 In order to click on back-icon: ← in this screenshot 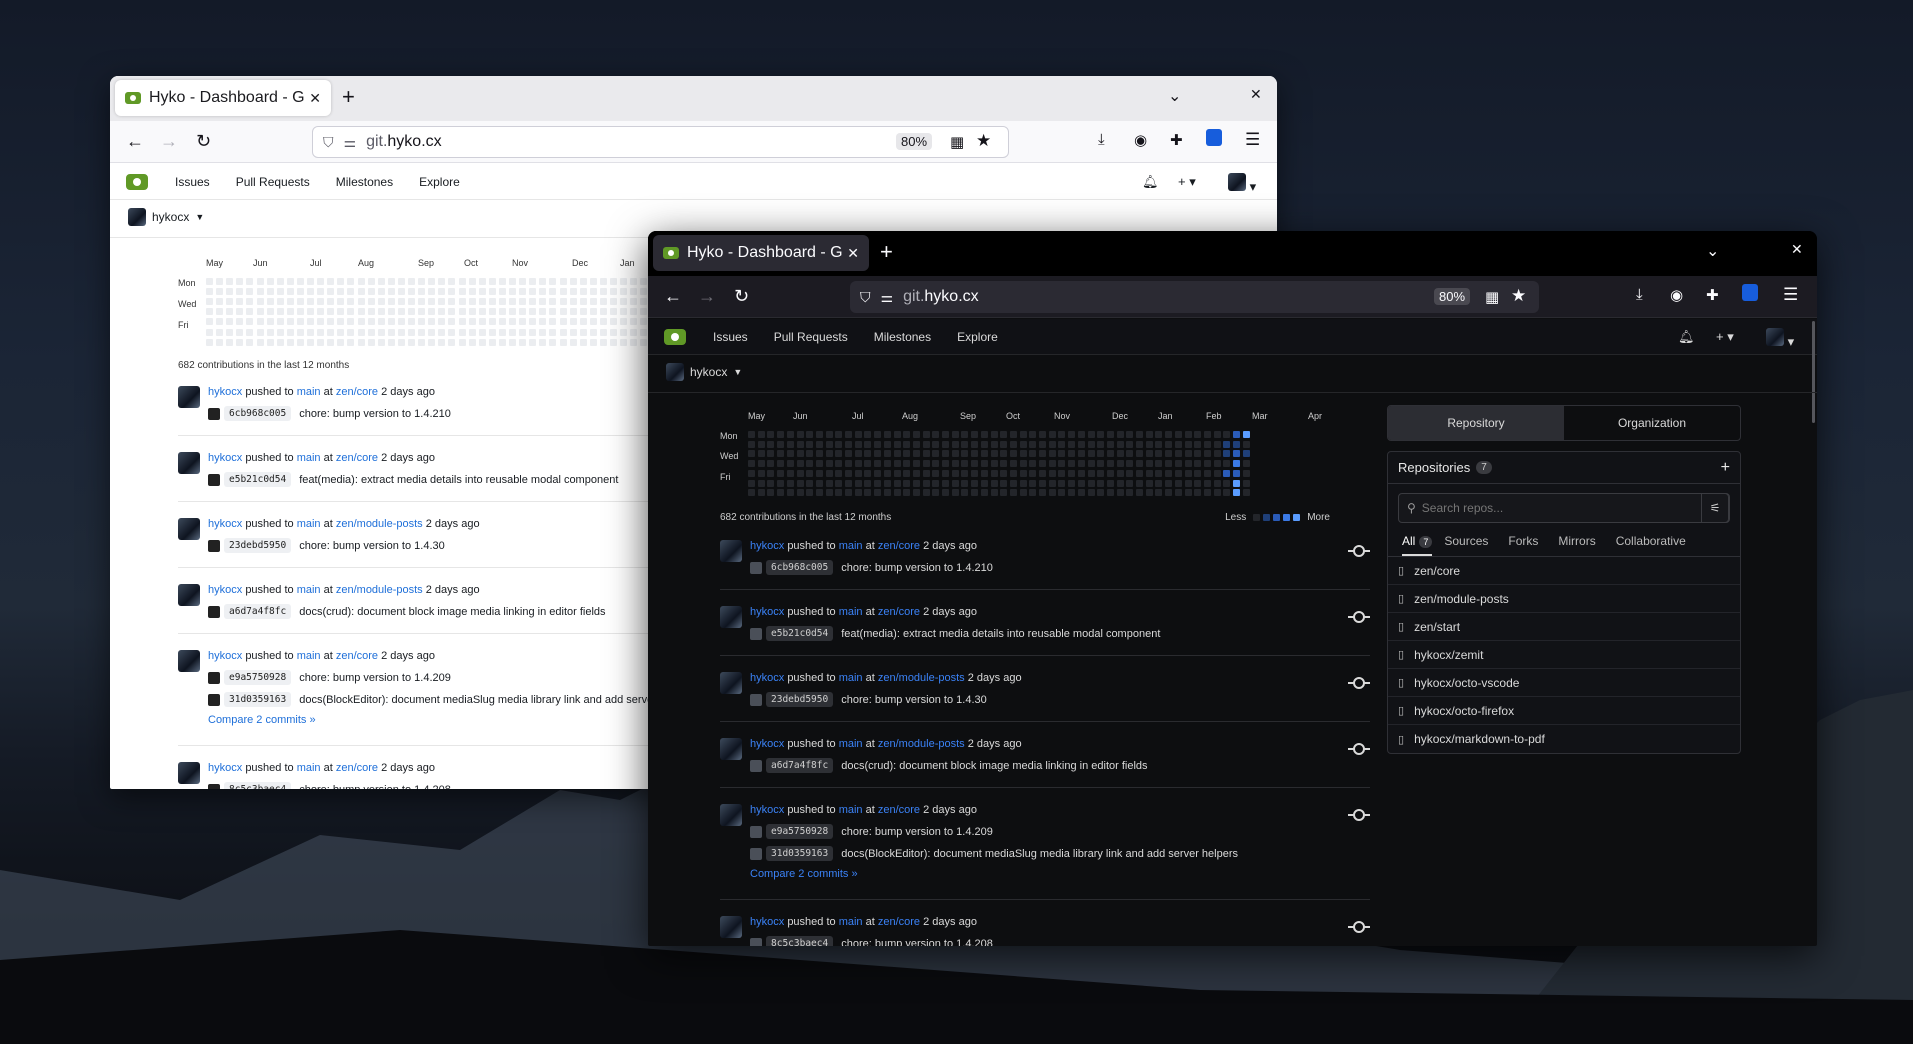, I will do `click(135, 141)`.